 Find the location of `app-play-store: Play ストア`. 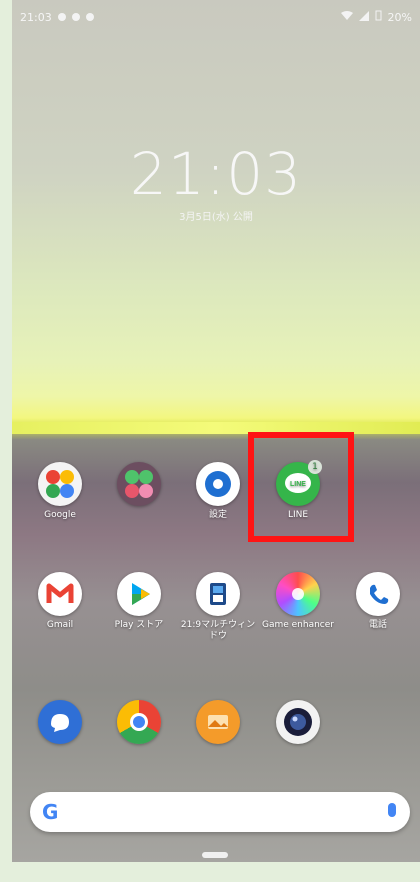

app-play-store: Play ストア is located at coordinates (139, 601).